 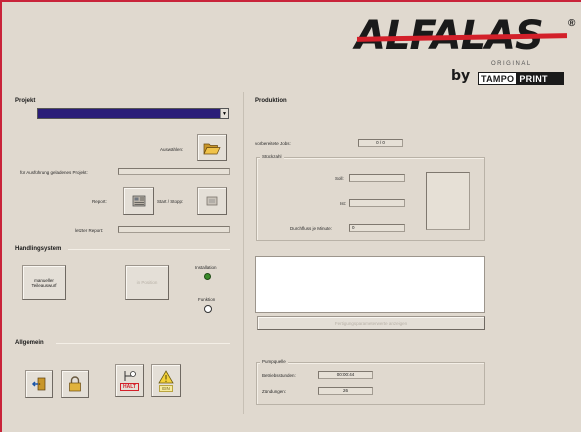 I want to click on halt-icon, so click(x=130, y=376).